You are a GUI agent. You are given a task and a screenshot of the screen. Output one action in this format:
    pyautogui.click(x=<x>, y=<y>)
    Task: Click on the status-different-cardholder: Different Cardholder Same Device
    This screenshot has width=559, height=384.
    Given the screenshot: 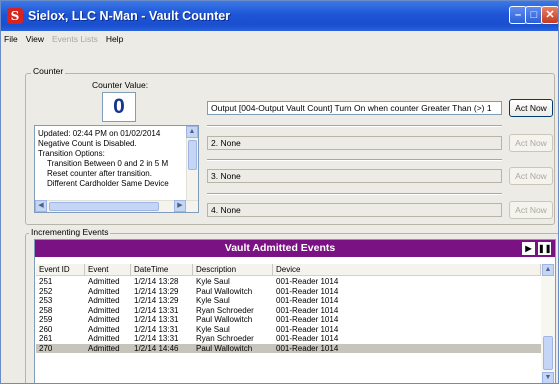 What is the action you would take?
    pyautogui.click(x=108, y=183)
    